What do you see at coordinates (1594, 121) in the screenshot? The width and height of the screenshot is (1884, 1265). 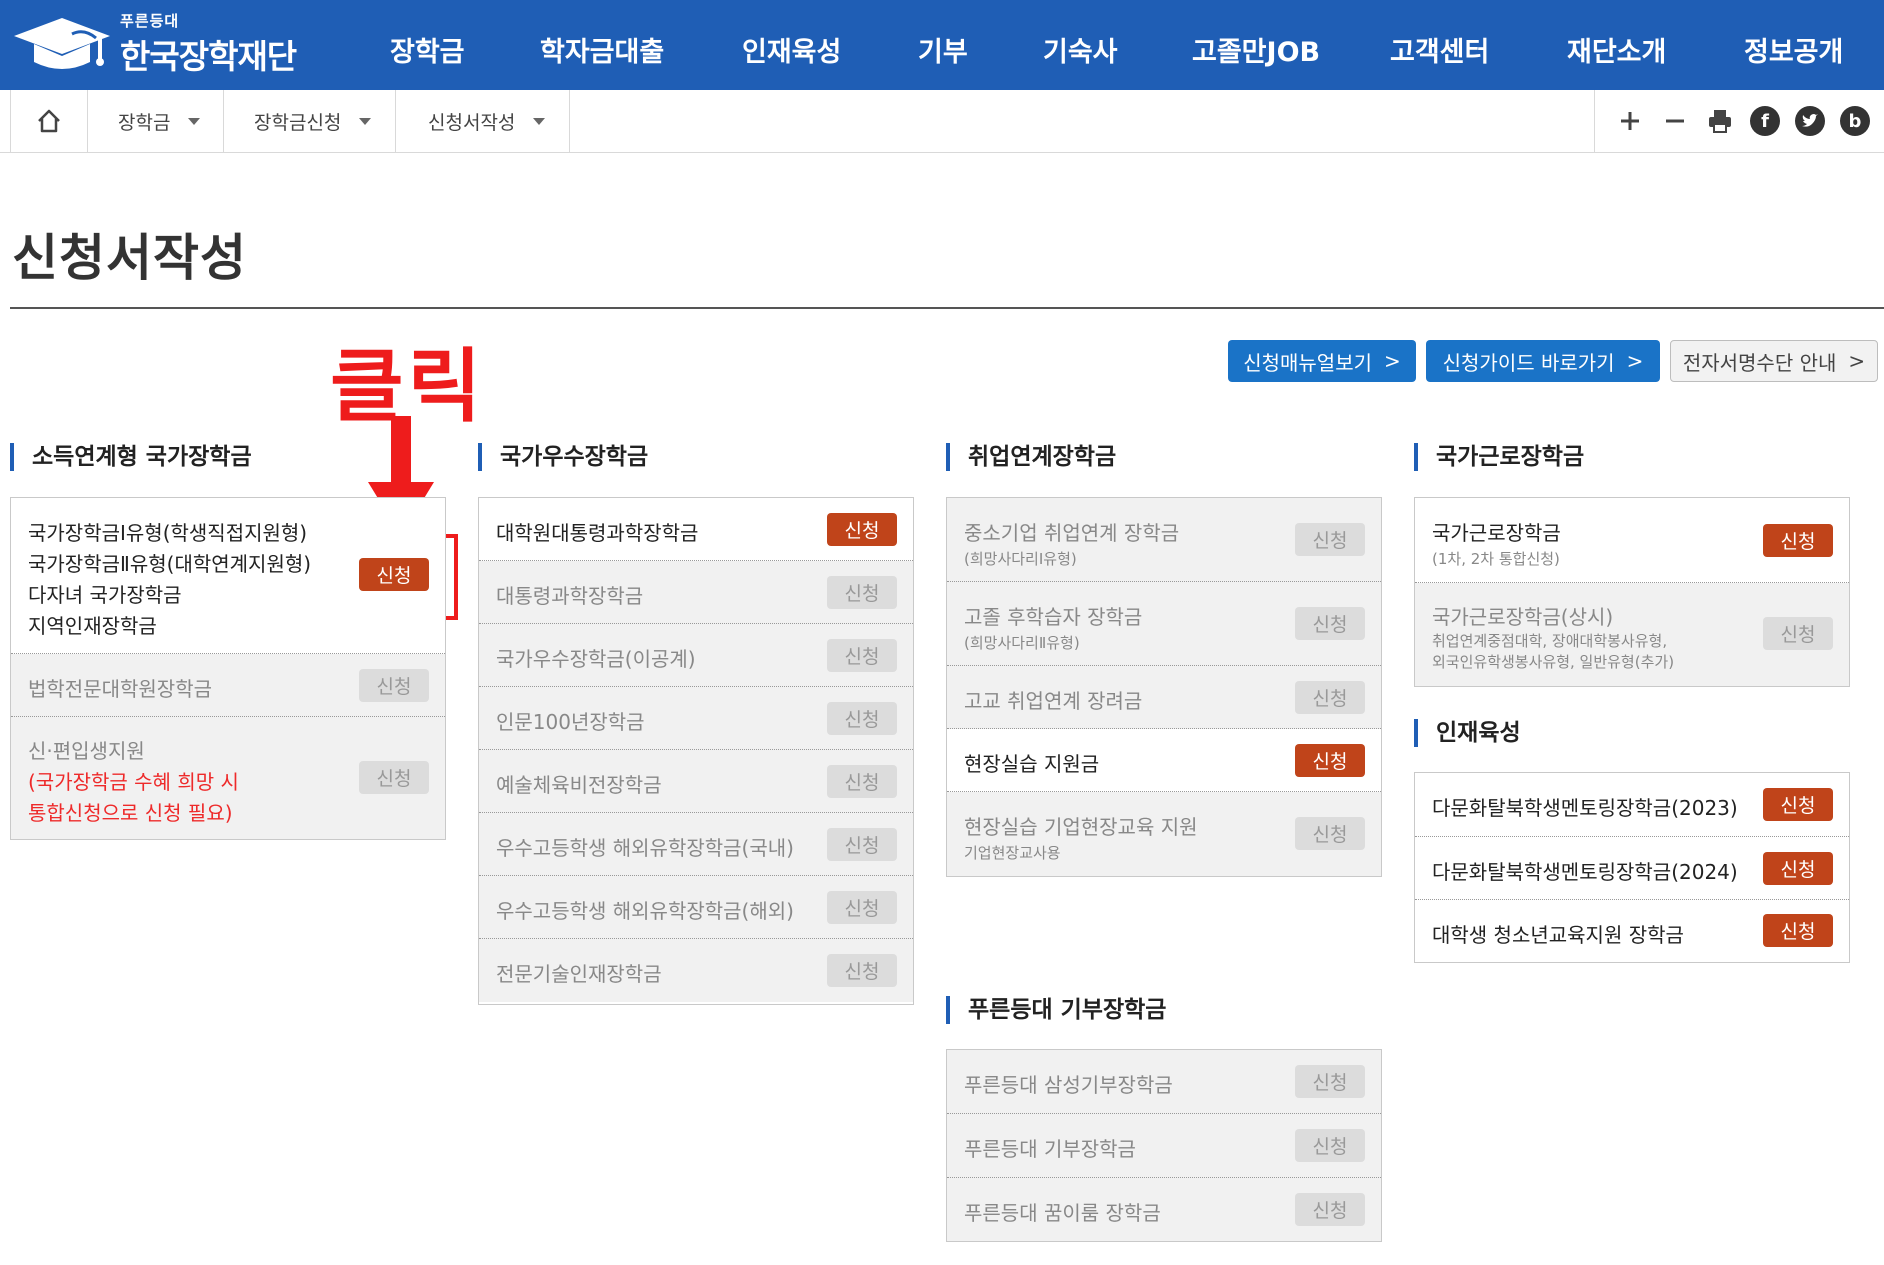 I see `divider` at bounding box center [1594, 121].